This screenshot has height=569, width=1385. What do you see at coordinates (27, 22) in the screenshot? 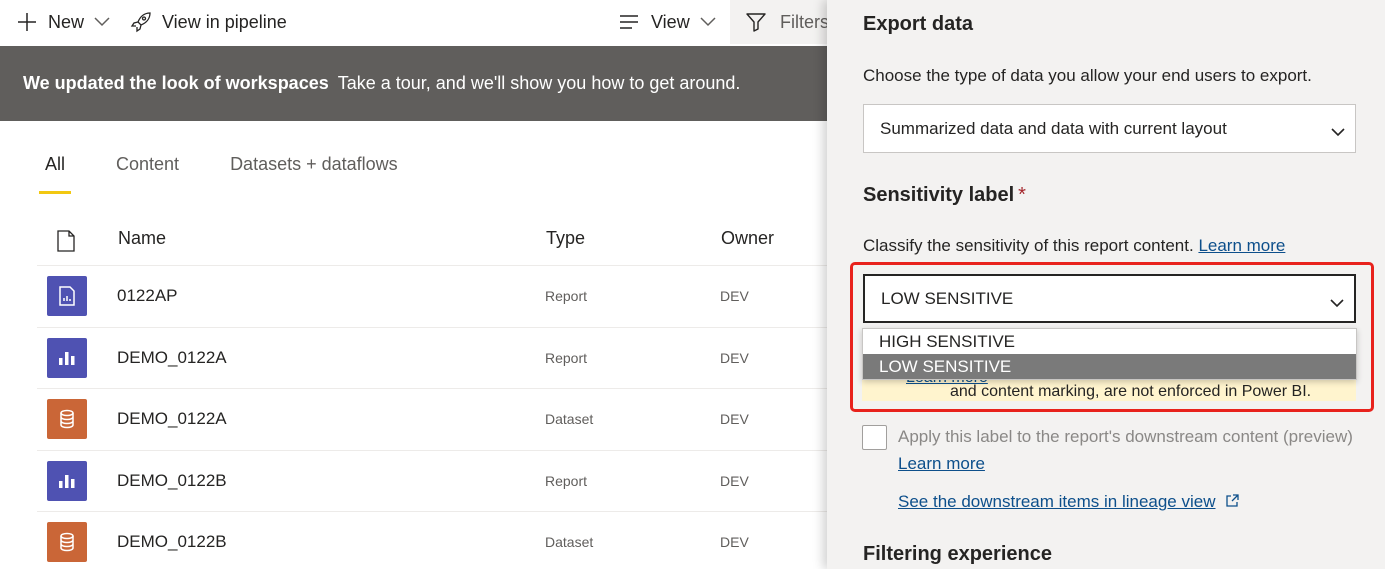
I see `plus-icon` at bounding box center [27, 22].